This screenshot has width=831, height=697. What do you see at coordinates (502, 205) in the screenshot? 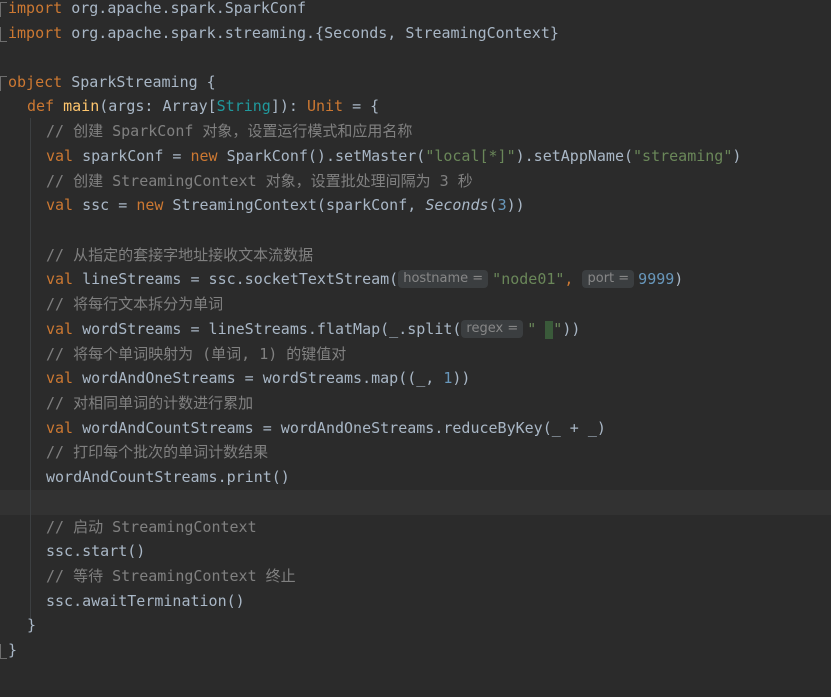
I see `number-literal: 3` at bounding box center [502, 205].